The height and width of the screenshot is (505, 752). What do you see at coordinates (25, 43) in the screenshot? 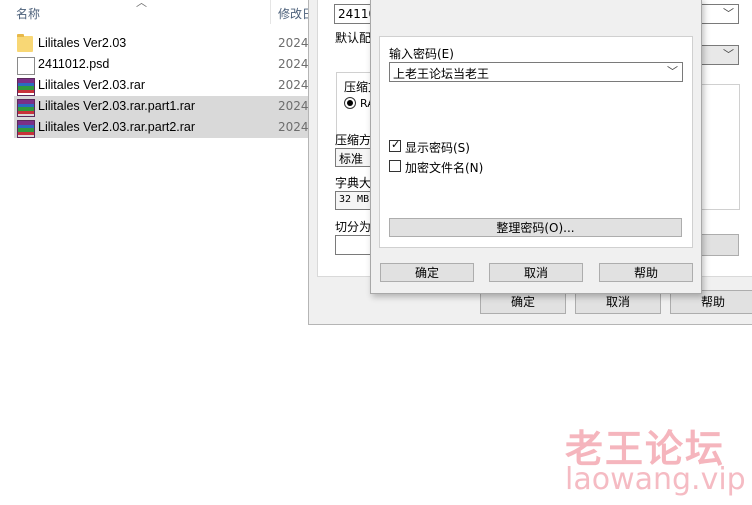
I see `folder-icon` at bounding box center [25, 43].